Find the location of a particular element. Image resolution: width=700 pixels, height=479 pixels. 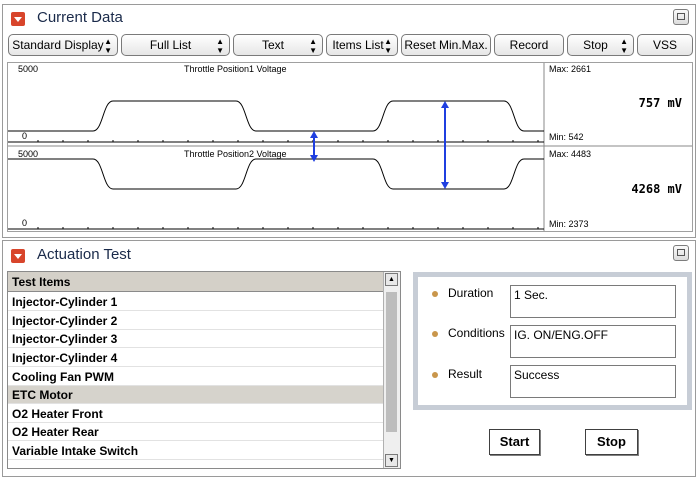

list-item: Injector-Cylinder 4 is located at coordinates (196, 358).